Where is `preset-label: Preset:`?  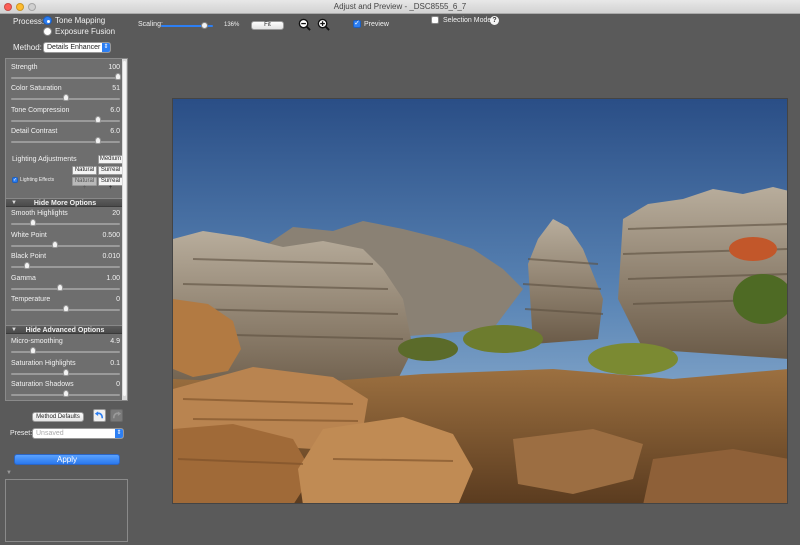
preset-label: Preset: is located at coordinates (21, 433).